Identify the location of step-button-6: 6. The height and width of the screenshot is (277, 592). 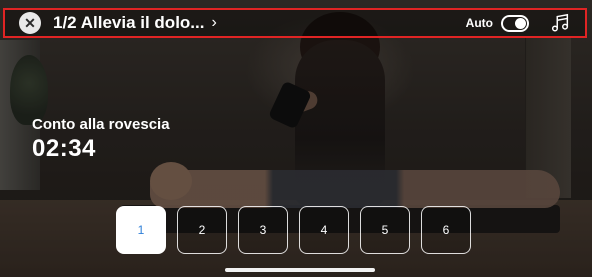
(446, 230).